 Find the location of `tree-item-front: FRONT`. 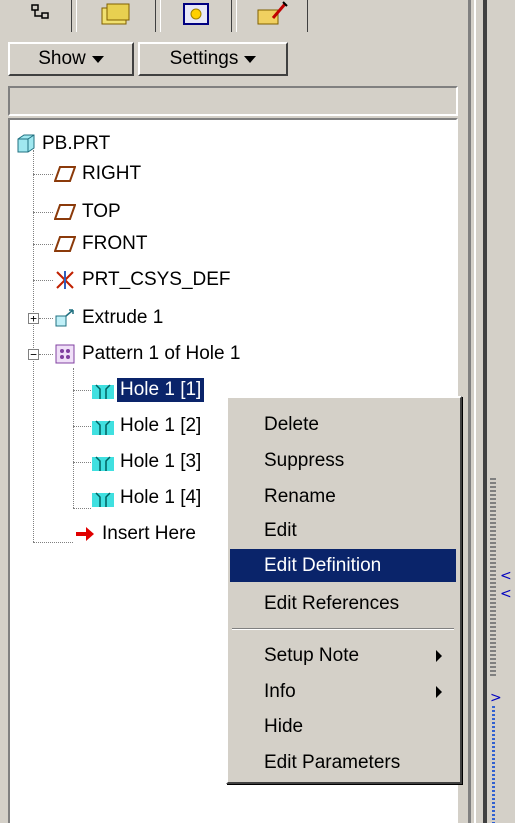

tree-item-front: FRONT is located at coordinates (101, 244).